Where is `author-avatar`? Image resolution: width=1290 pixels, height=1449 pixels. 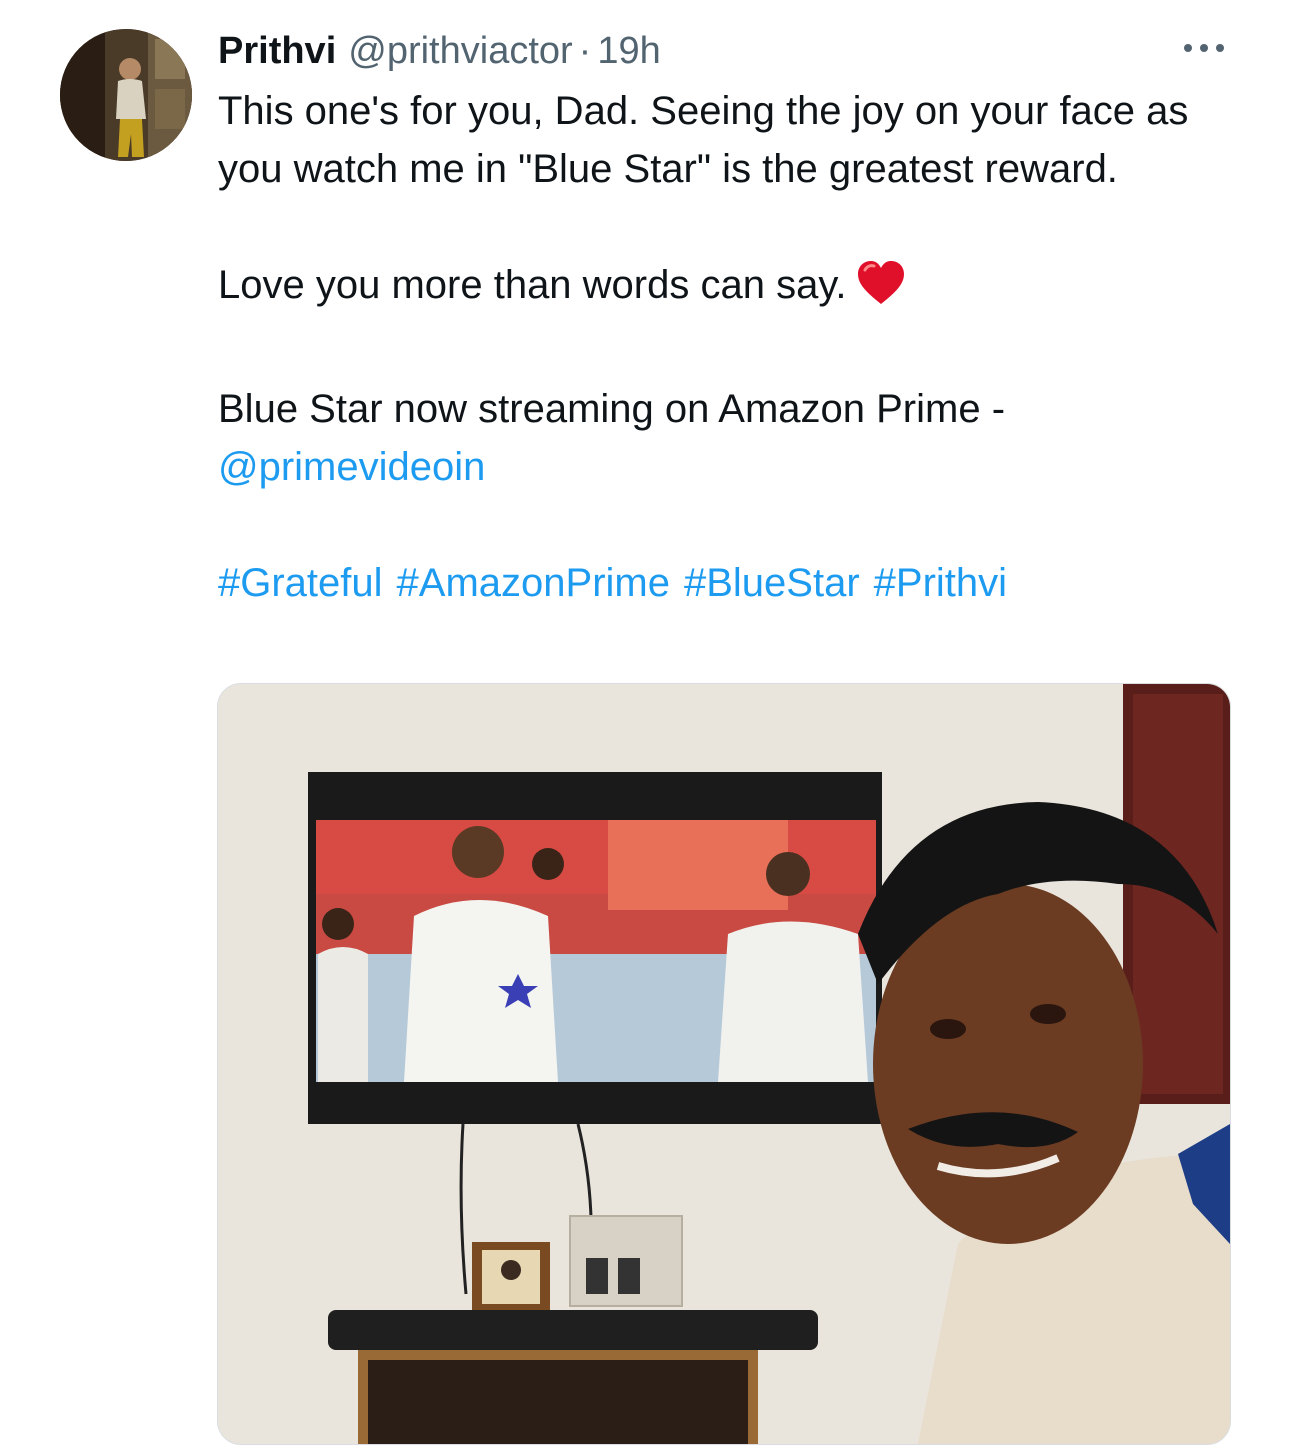
author-avatar is located at coordinates (126, 95).